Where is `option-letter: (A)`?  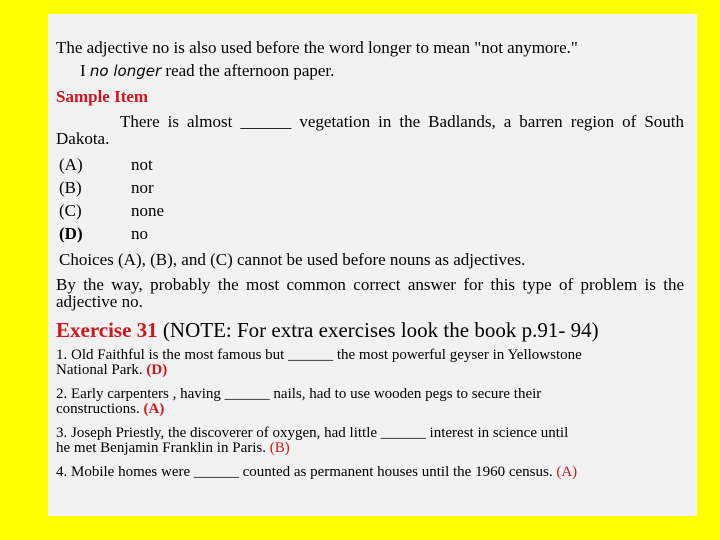 option-letter: (A) is located at coordinates (71, 164).